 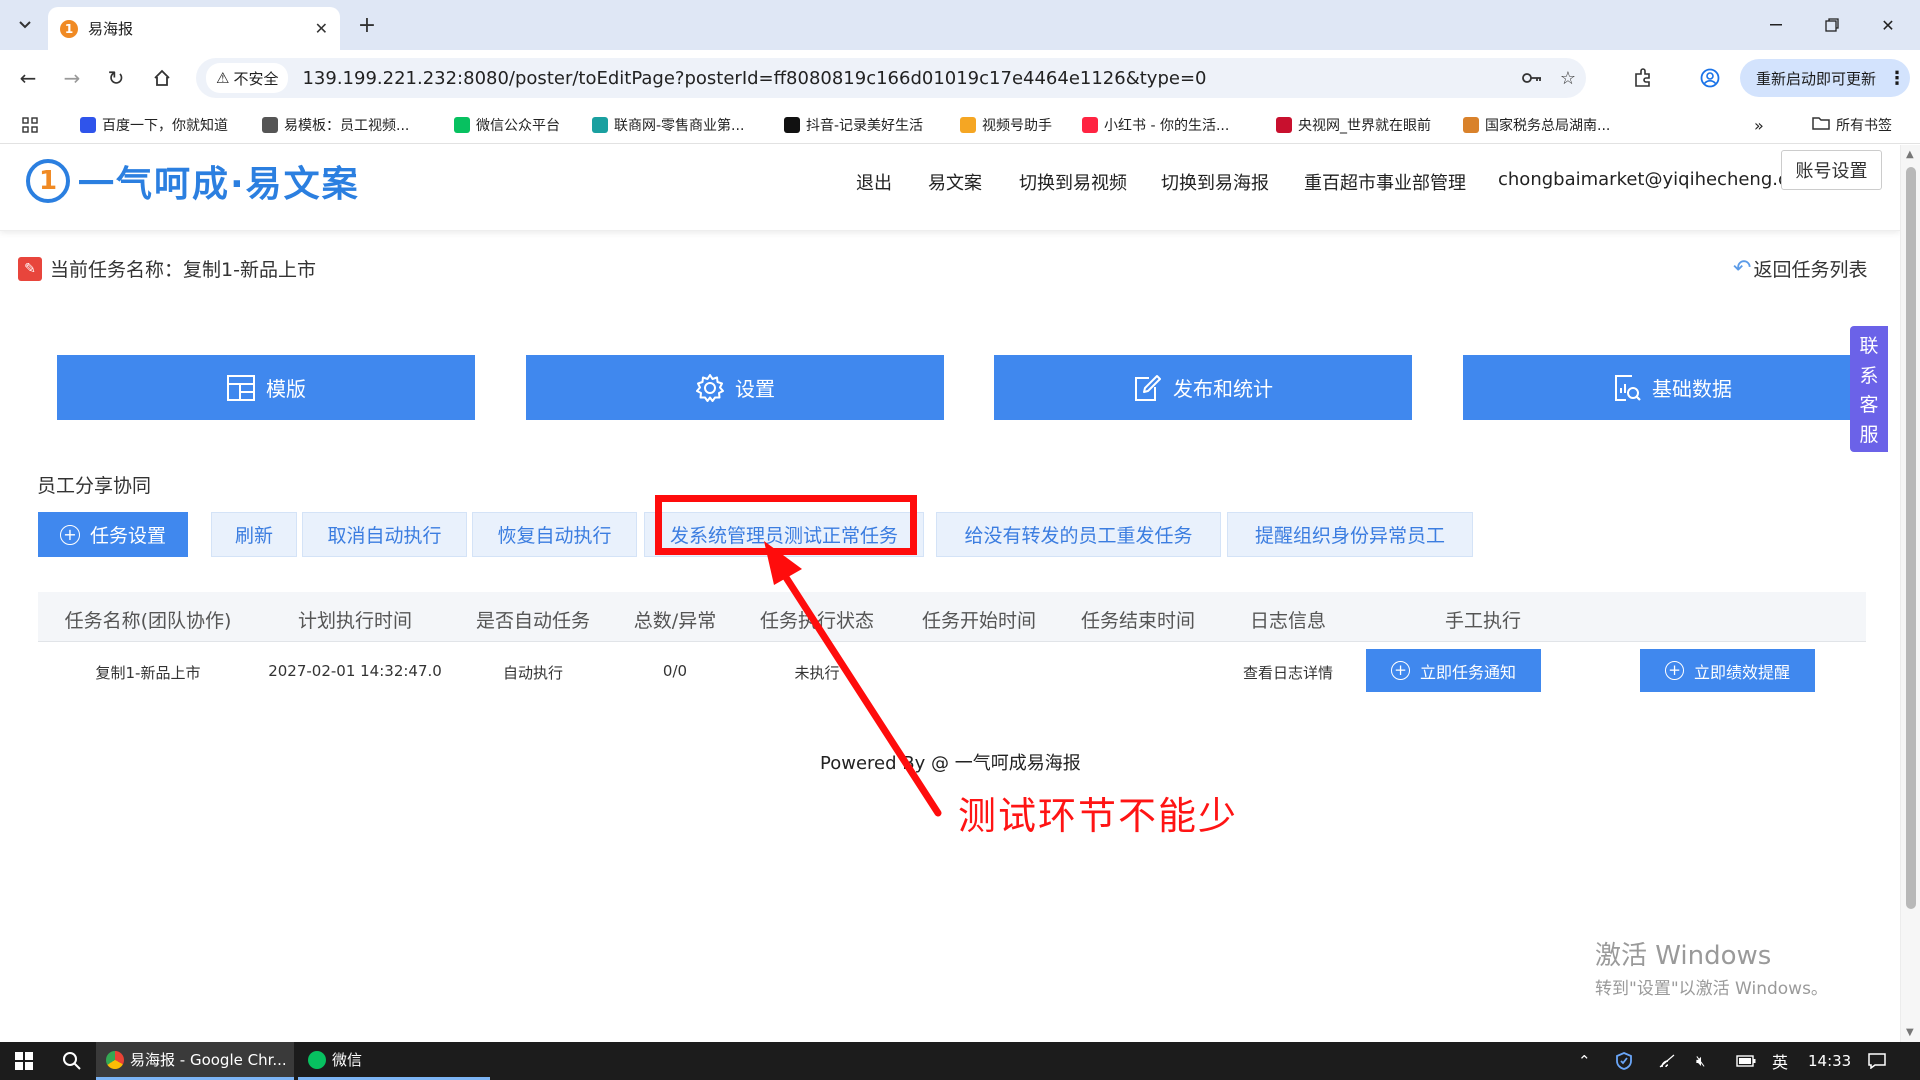 What do you see at coordinates (148, 621) in the screenshot?
I see `column-header: 任务名称(团队协作)` at bounding box center [148, 621].